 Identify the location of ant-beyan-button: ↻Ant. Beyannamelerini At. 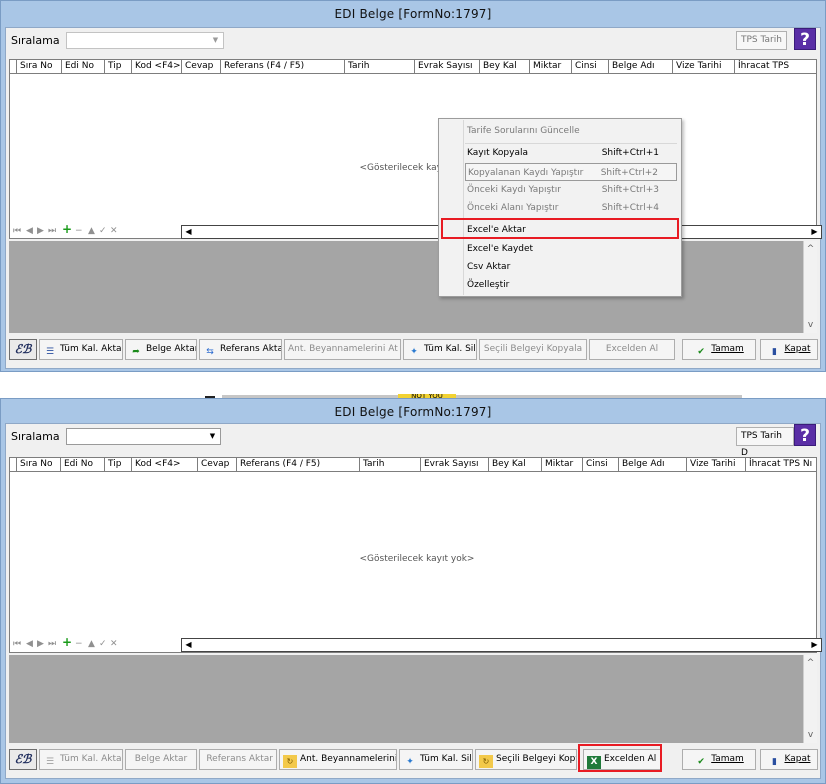
(338, 759).